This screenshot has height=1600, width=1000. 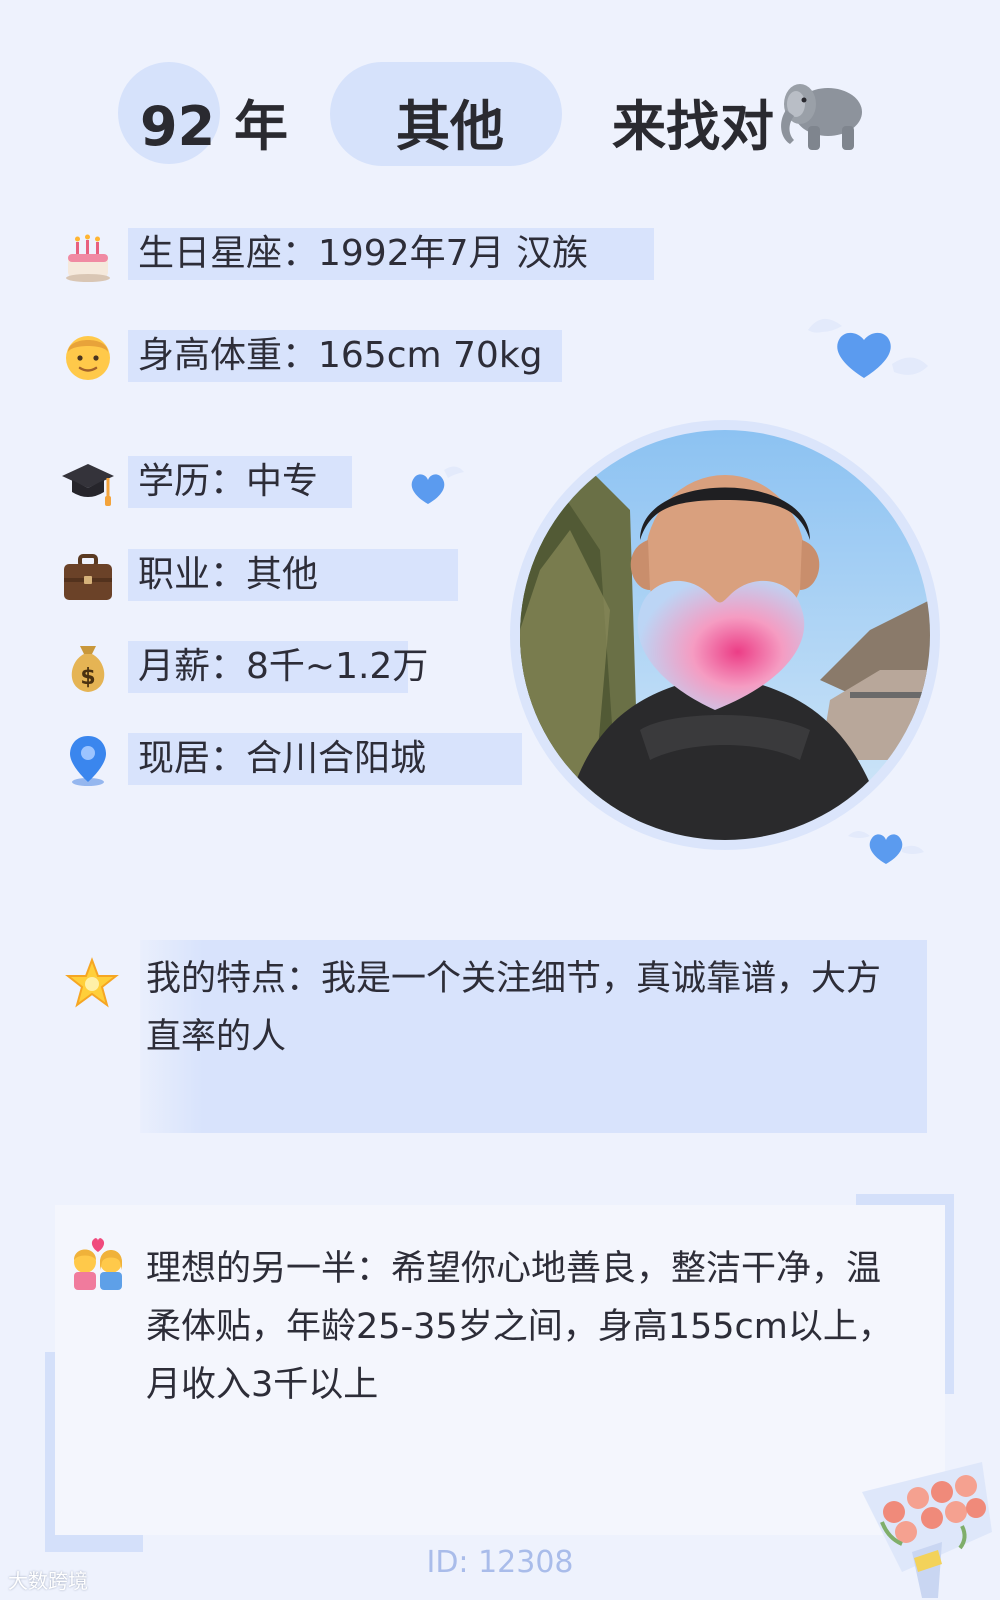 What do you see at coordinates (821, 117) in the screenshot?
I see `elephant-icon` at bounding box center [821, 117].